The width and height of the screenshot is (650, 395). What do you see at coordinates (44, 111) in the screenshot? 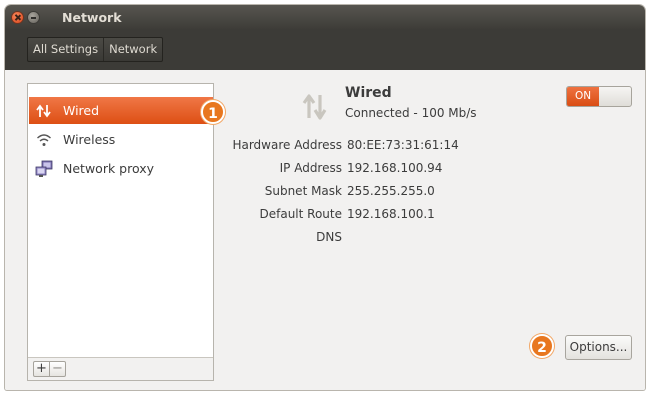
I see `wired-icon` at bounding box center [44, 111].